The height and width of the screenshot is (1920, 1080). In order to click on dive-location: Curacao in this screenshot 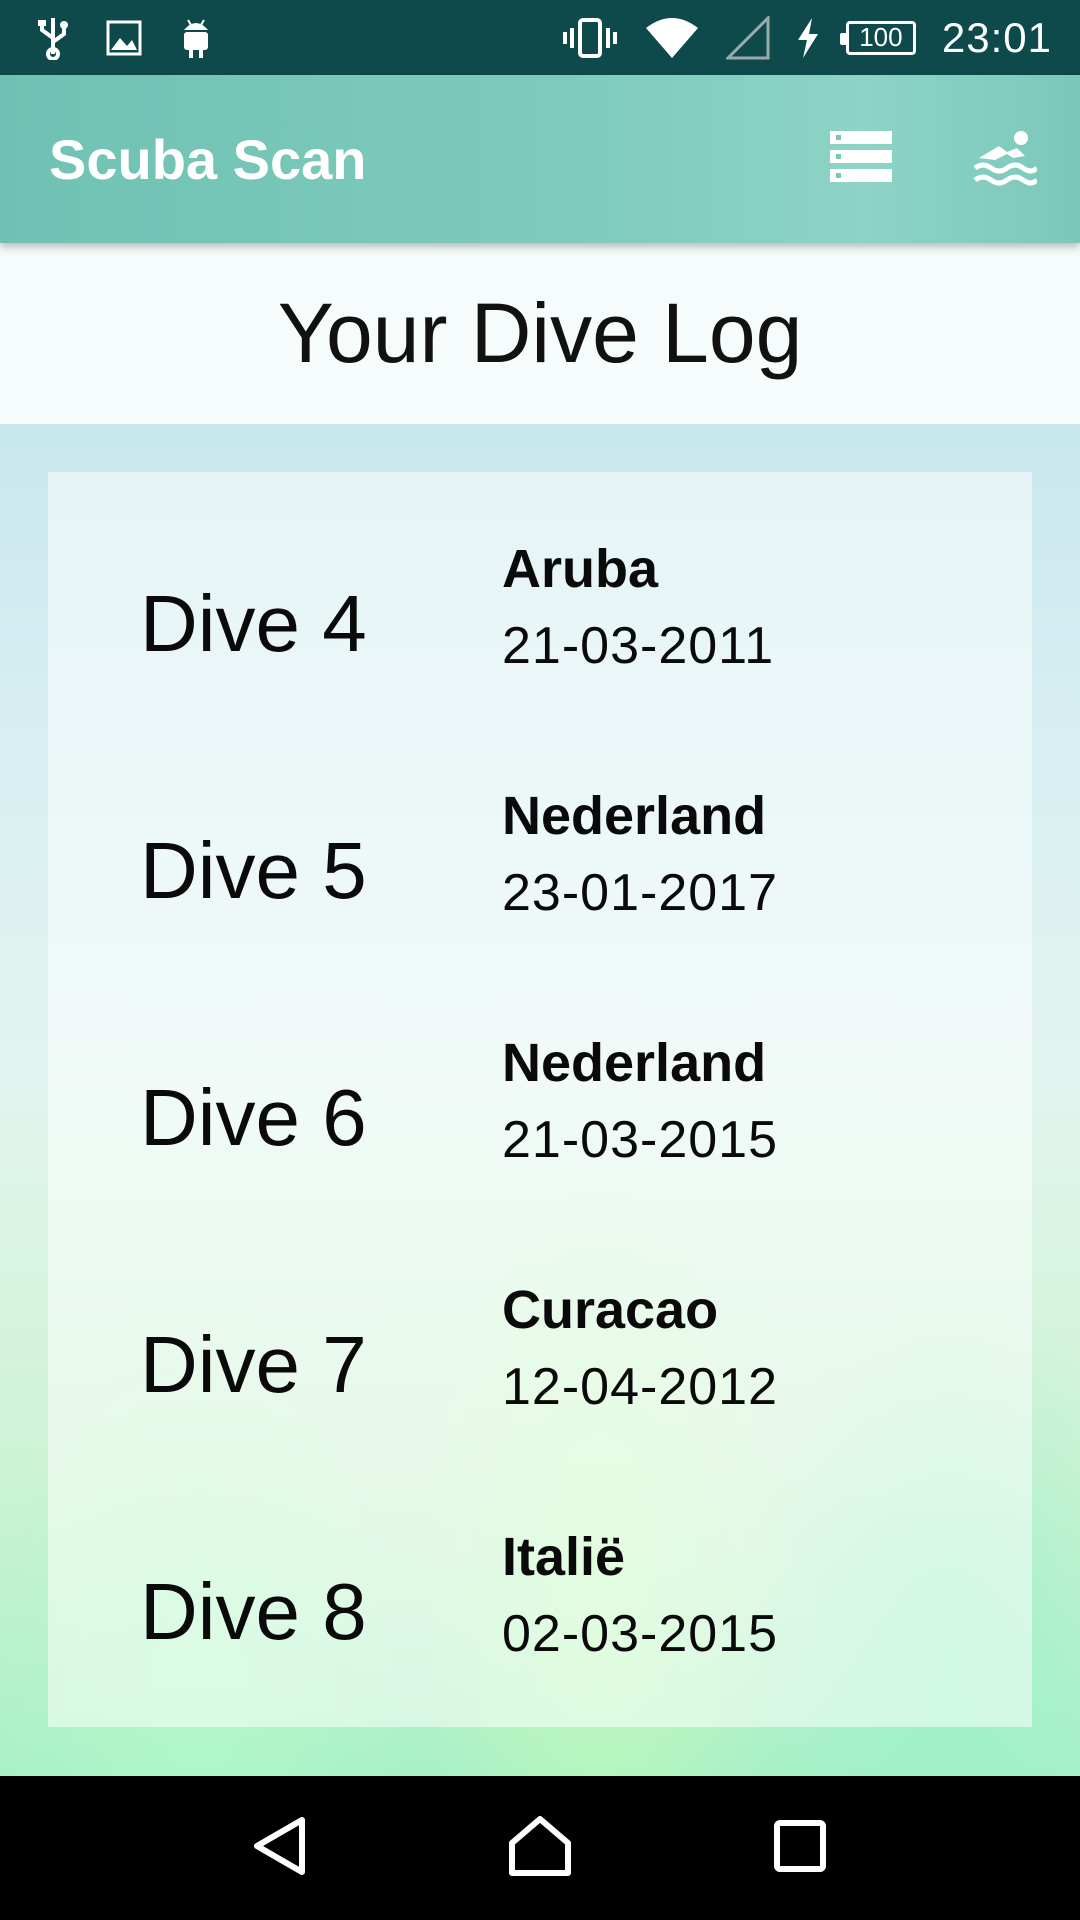, I will do `click(610, 1310)`.